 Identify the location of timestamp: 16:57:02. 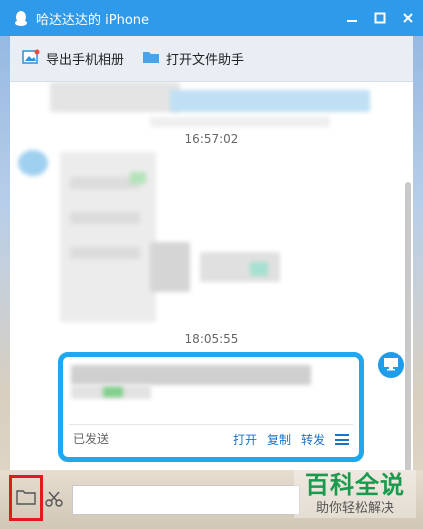
(211, 139).